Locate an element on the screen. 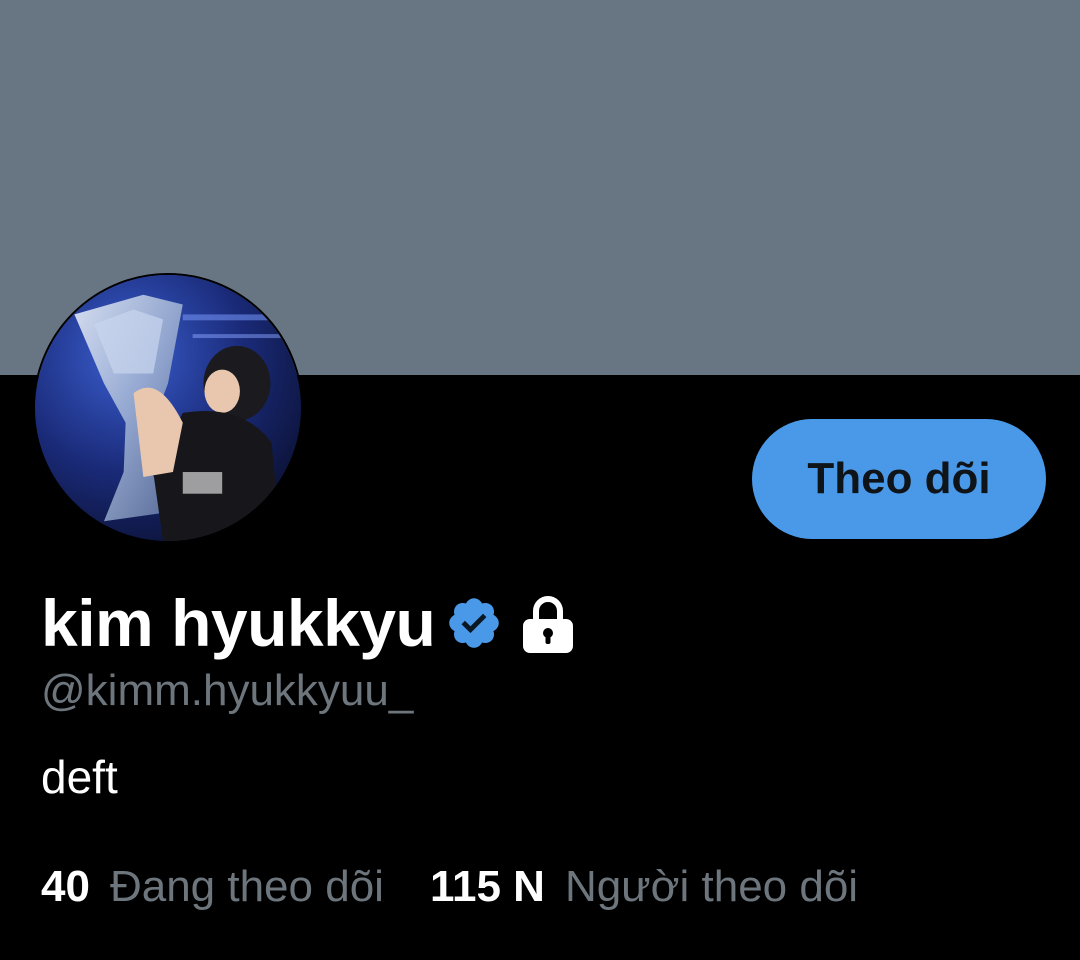 The image size is (1080, 960). followers-link: 115 N Người theo dõi is located at coordinates (644, 887).